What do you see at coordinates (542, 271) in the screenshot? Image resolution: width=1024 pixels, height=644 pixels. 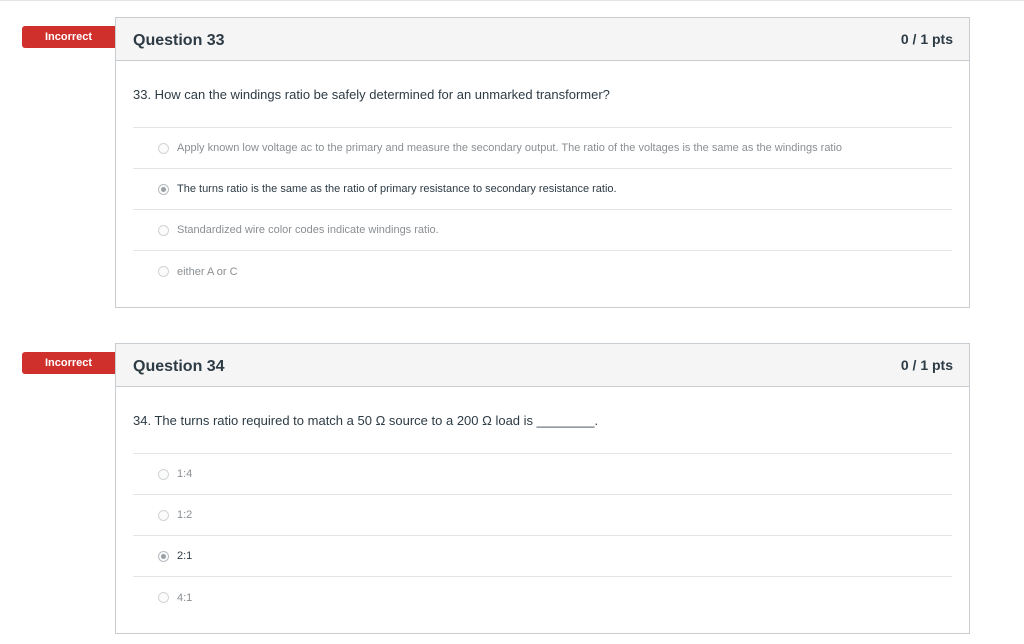 I see `answer-option: either A or C` at bounding box center [542, 271].